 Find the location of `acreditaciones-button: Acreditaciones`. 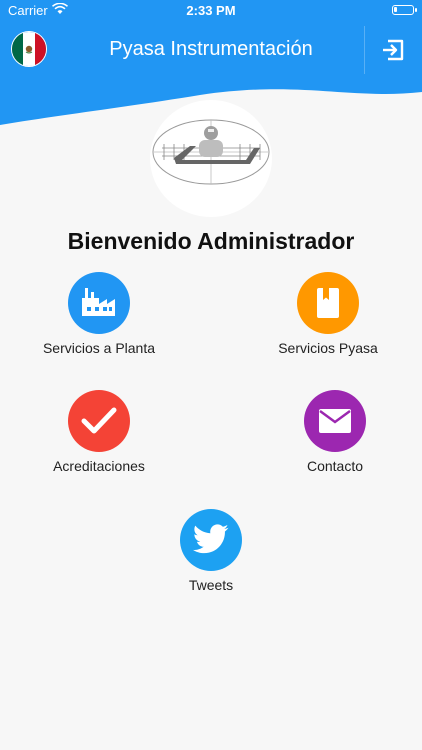

acreditaciones-button: Acreditaciones is located at coordinates (99, 432).